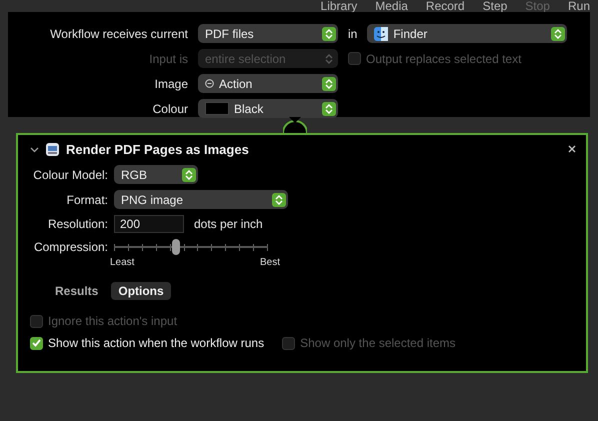  What do you see at coordinates (156, 174) in the screenshot?
I see `colour-model-popup: RGB` at bounding box center [156, 174].